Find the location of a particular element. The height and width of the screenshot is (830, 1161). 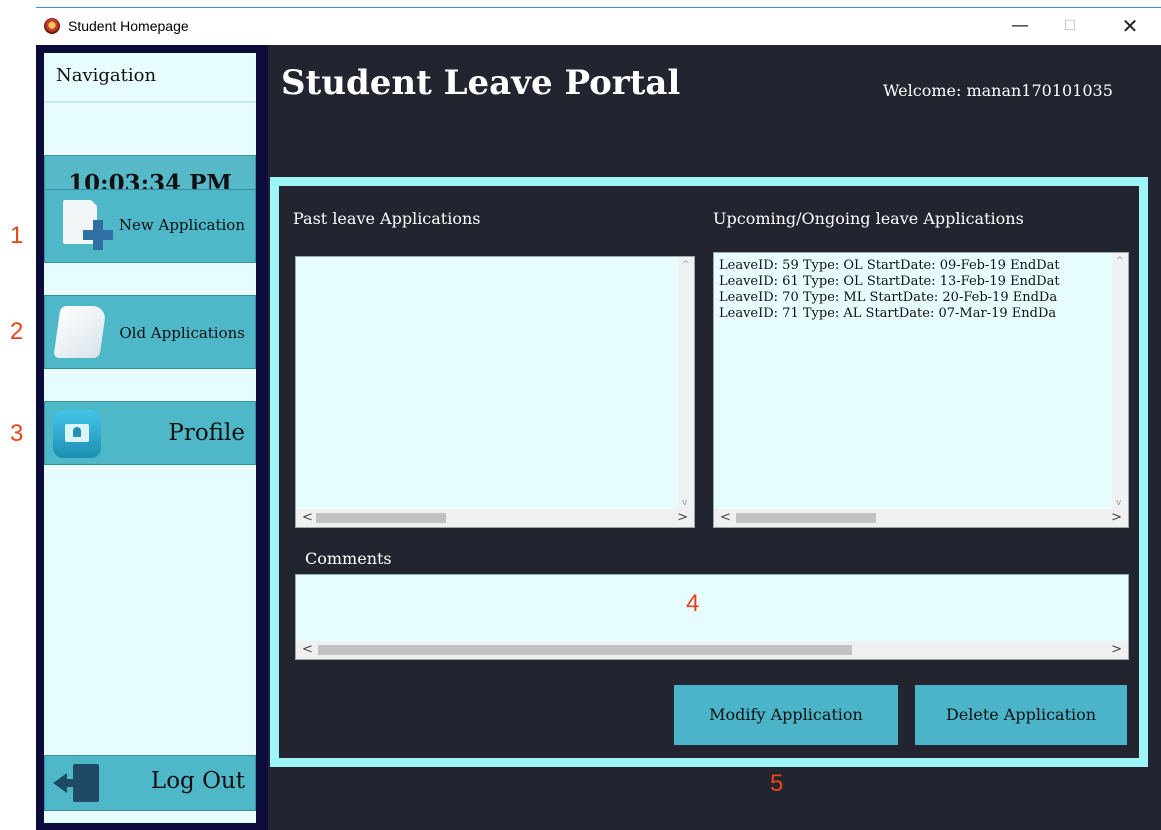

past-applications-label: Past leave Applications is located at coordinates (387, 218).